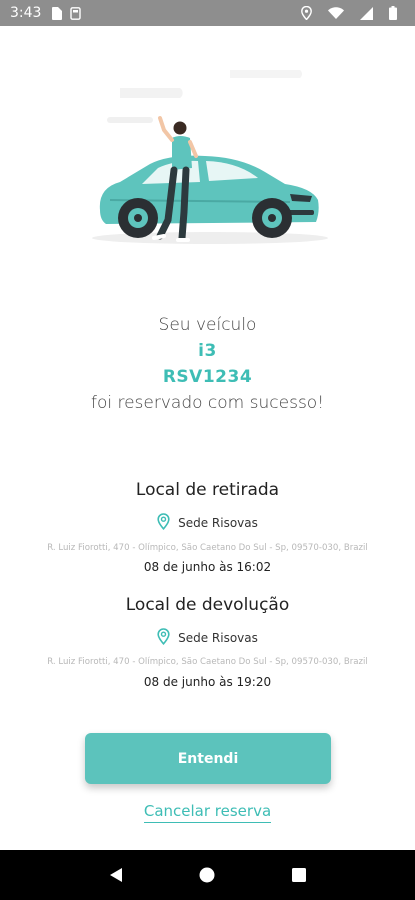  Describe the element at coordinates (210, 160) in the screenshot. I see `car-illustration` at that location.